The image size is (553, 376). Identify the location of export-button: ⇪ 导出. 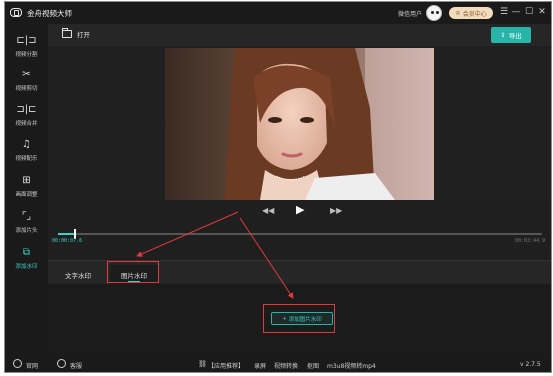
(511, 35).